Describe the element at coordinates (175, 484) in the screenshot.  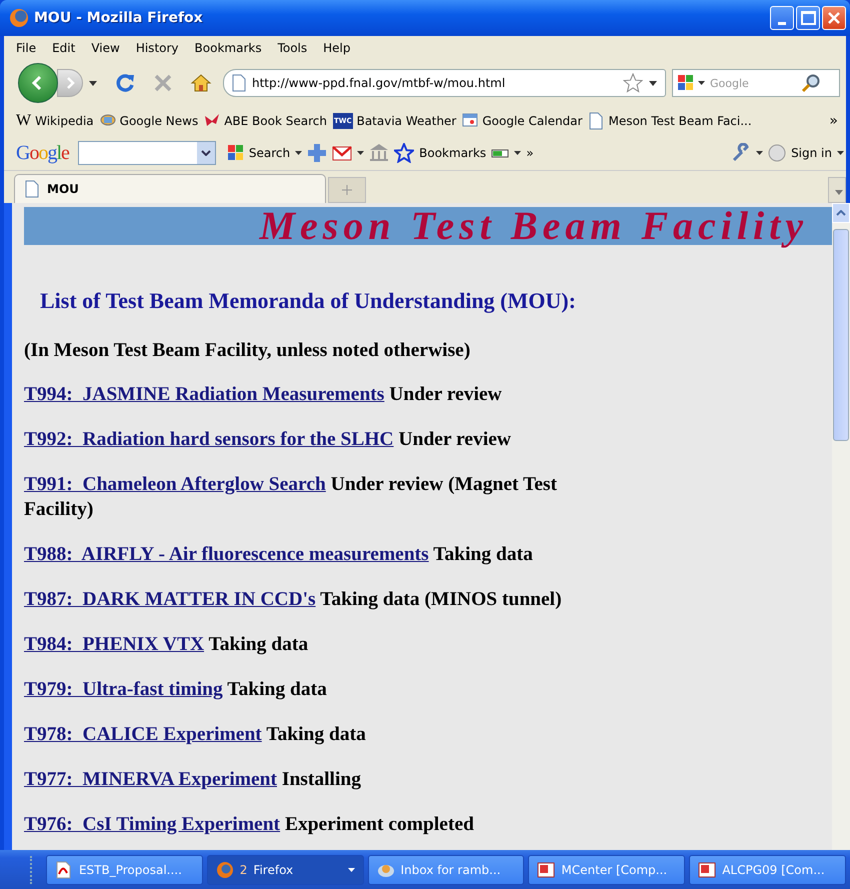
I see `entry-link: T991: Chameleon Afterglow Search` at that location.